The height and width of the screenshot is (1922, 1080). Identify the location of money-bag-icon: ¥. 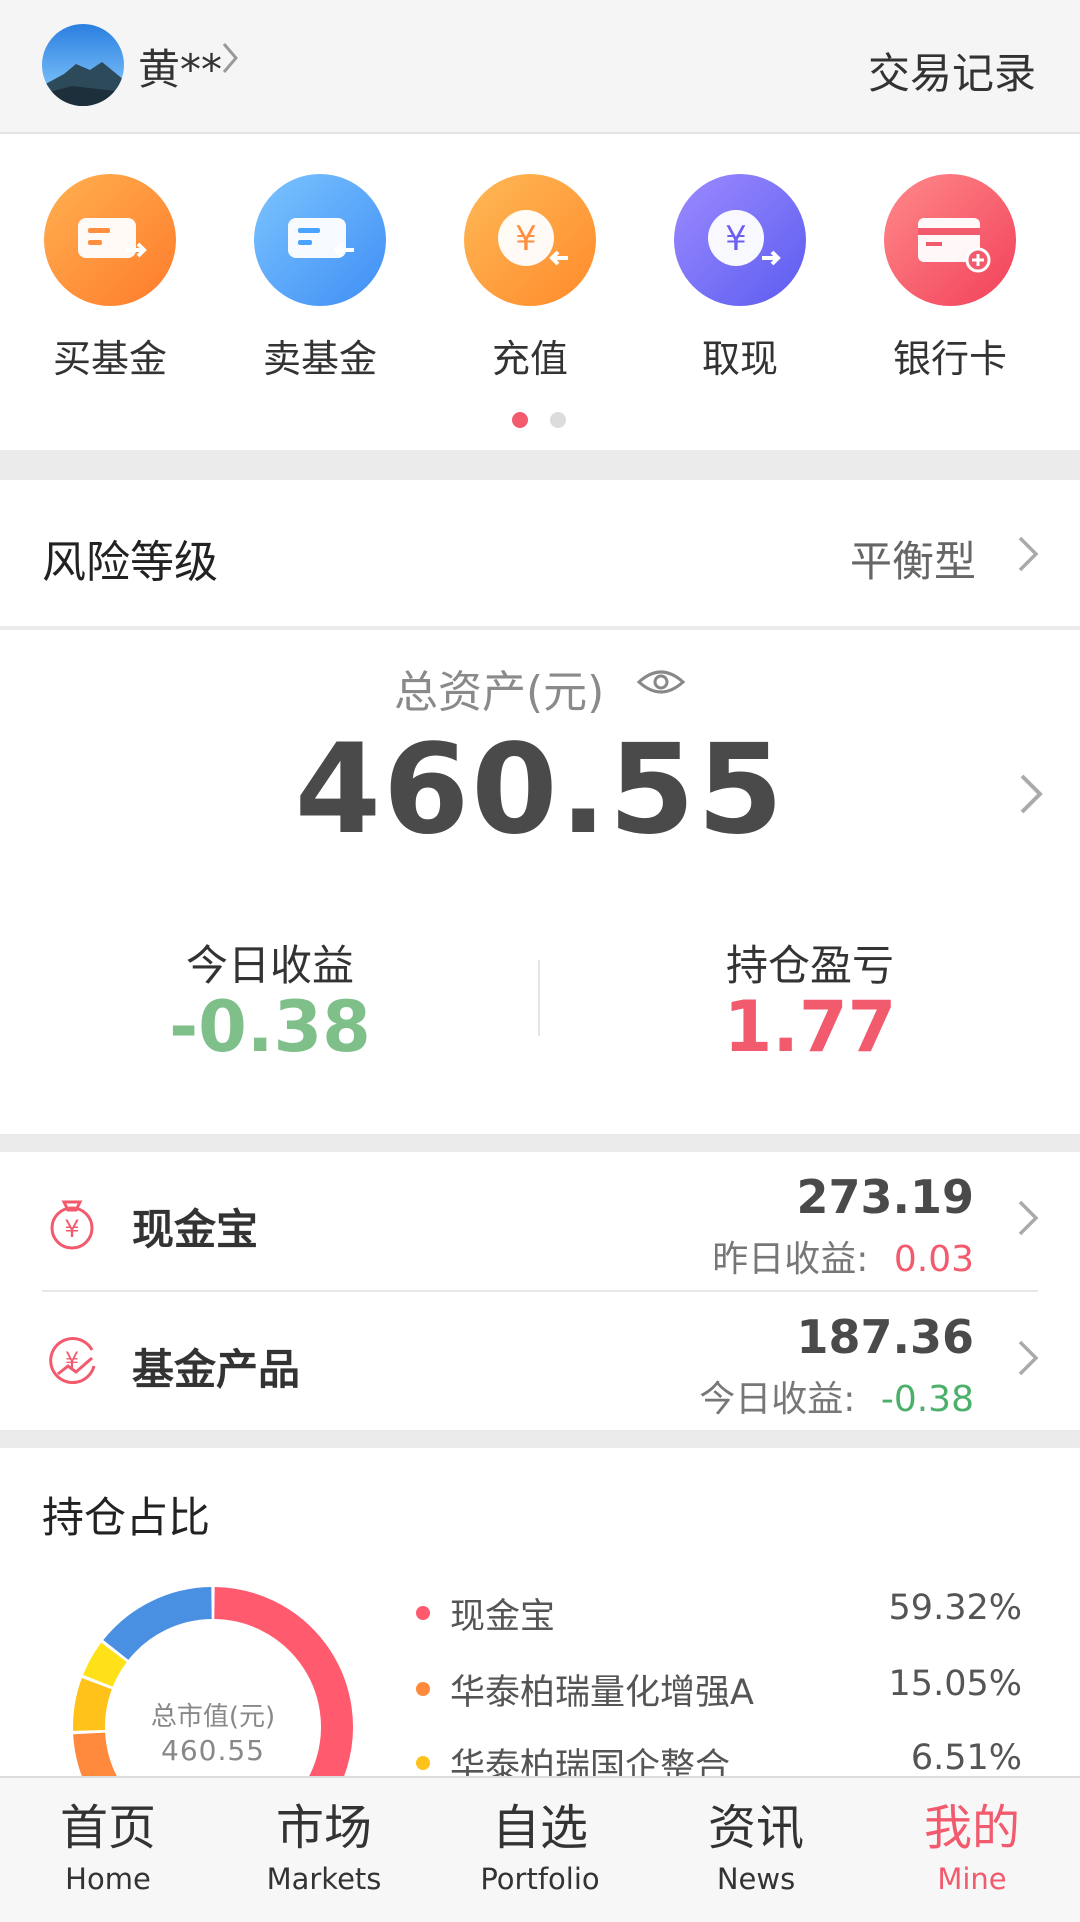
(72, 1220).